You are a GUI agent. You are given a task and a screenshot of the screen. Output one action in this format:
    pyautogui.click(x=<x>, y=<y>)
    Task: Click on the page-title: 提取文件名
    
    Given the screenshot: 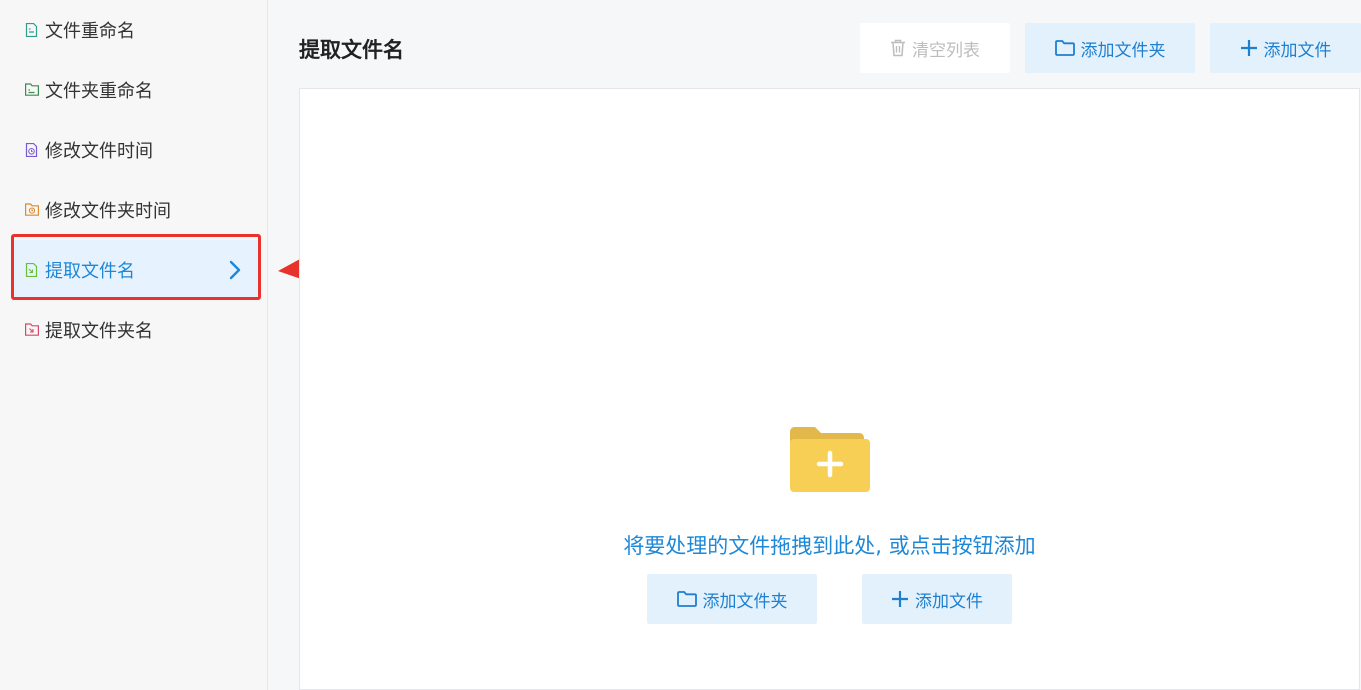 What is the action you would take?
    pyautogui.click(x=351, y=50)
    